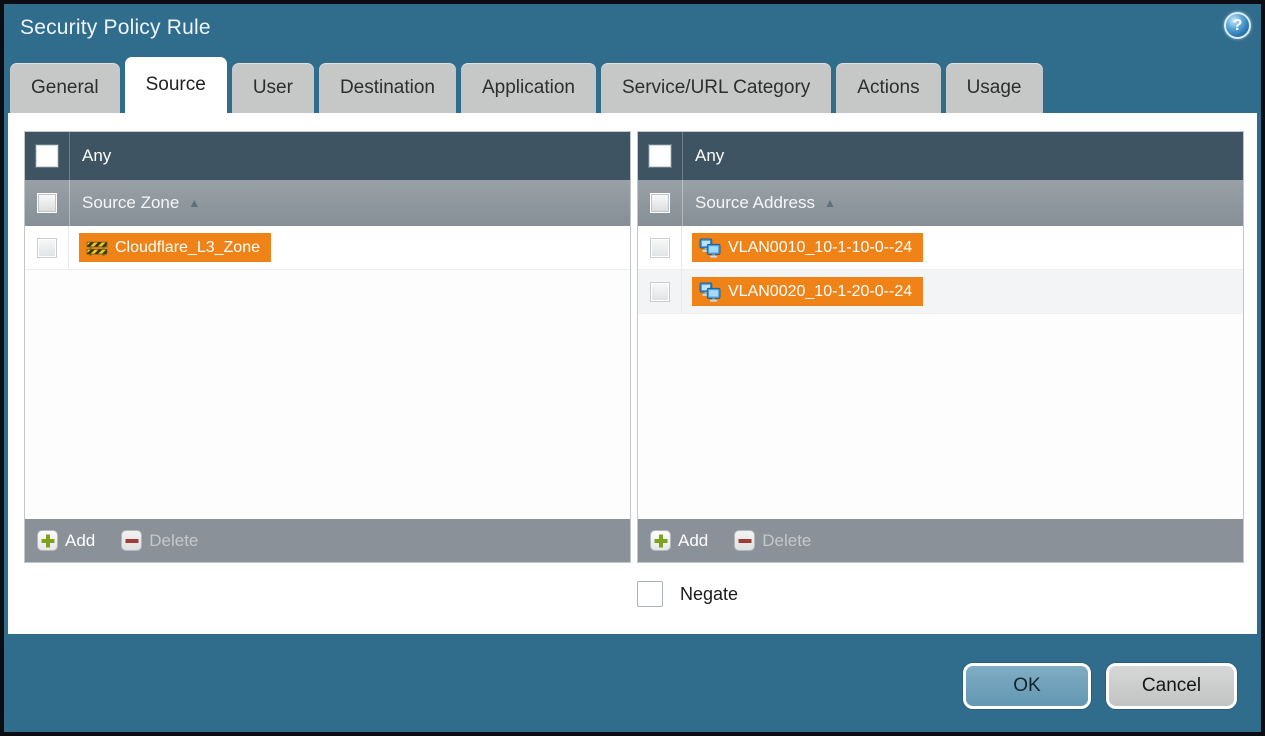  I want to click on tab-general: General, so click(65, 88).